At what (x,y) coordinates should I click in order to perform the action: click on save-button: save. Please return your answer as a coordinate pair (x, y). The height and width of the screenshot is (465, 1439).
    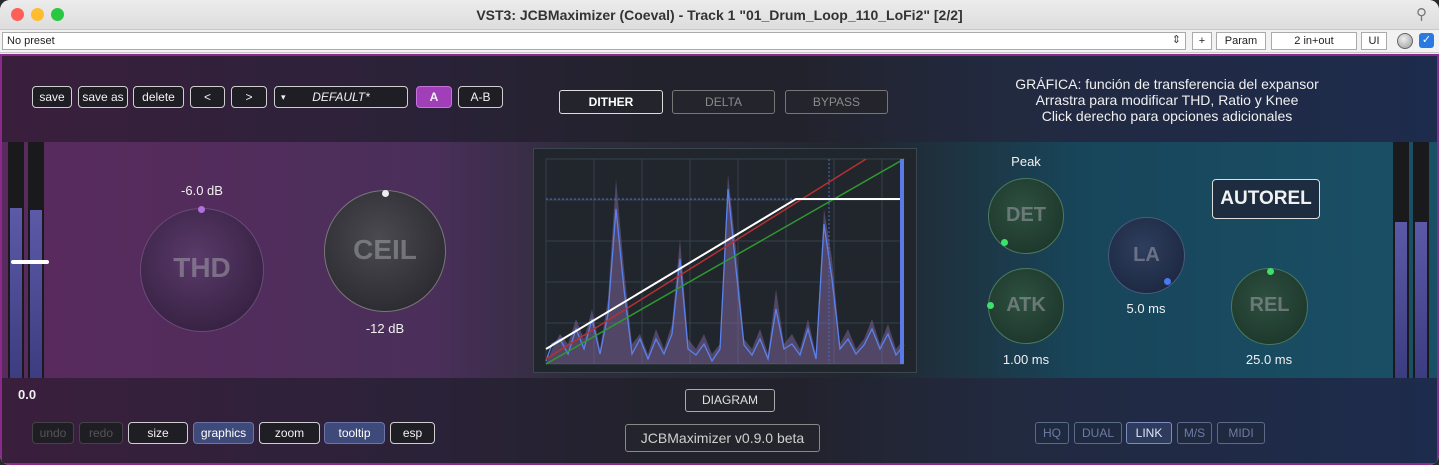
    Looking at the image, I should click on (52, 97).